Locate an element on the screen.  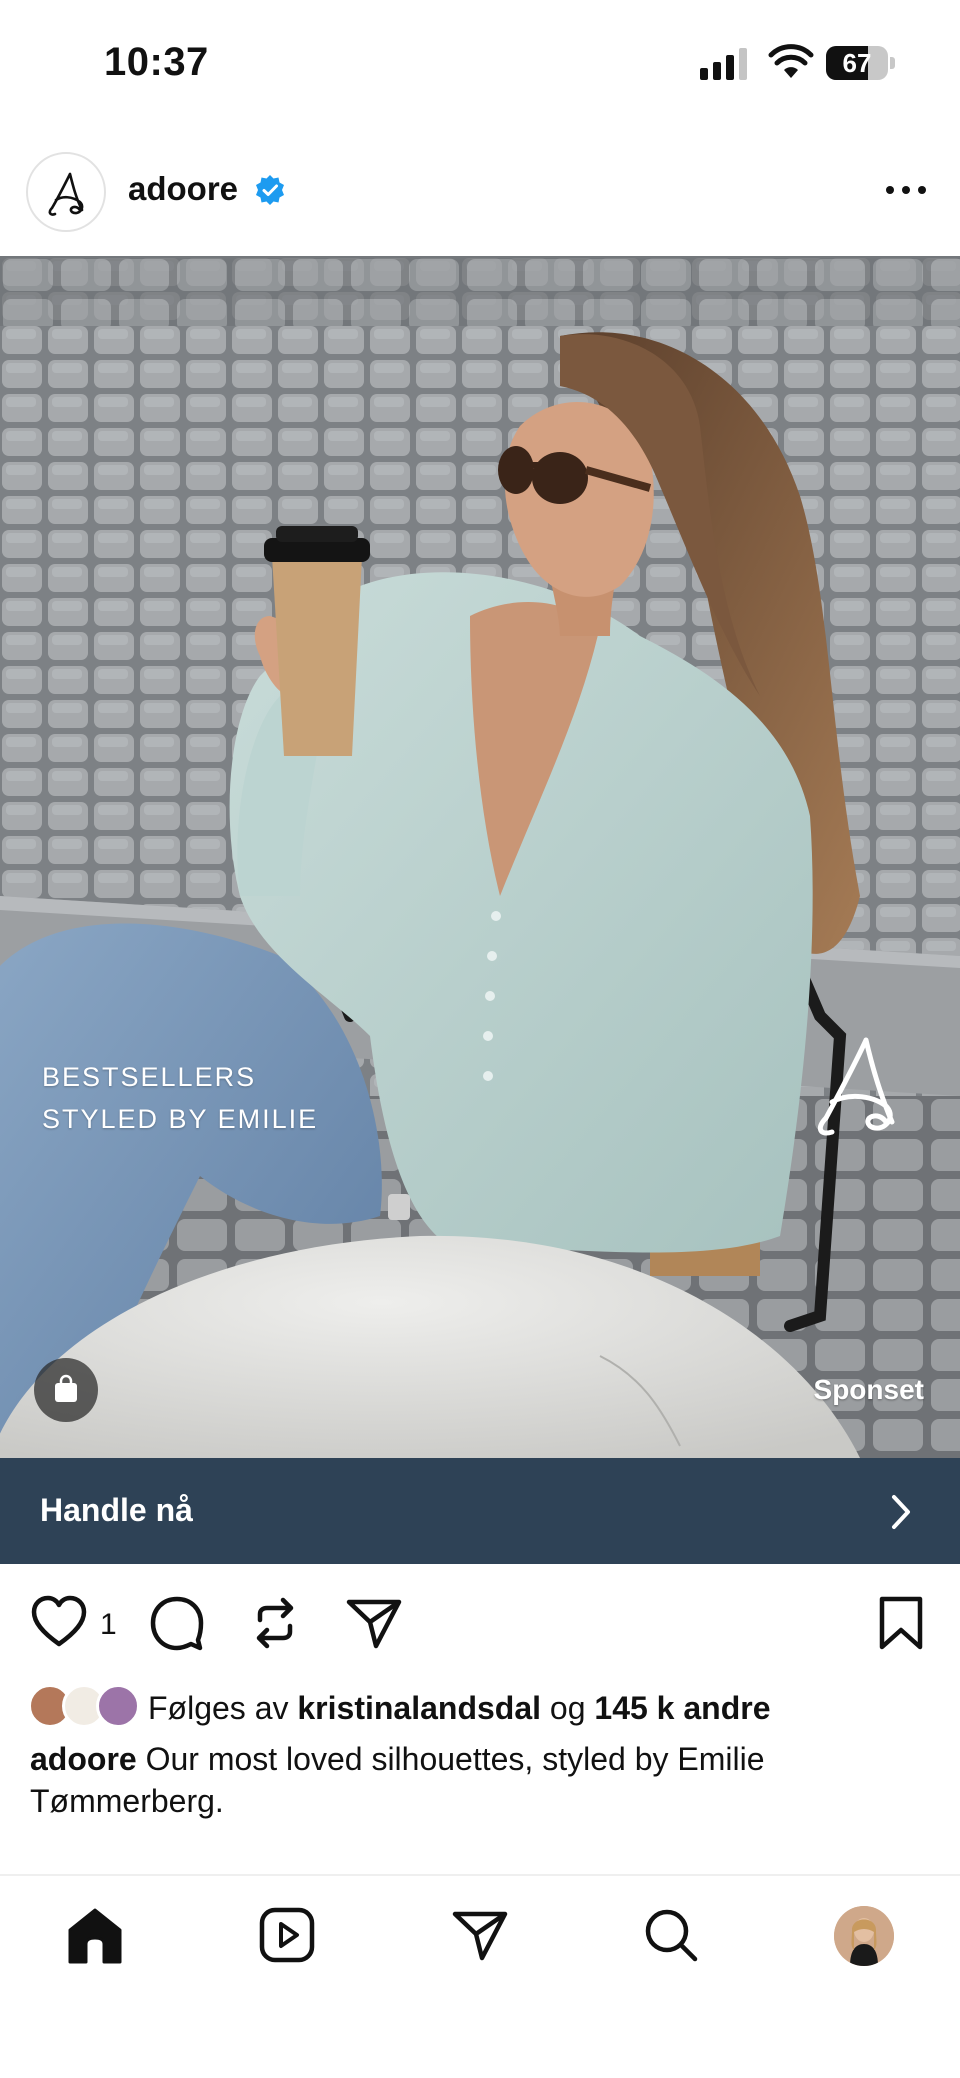
chevron-right-icon is located at coordinates (901, 1512).